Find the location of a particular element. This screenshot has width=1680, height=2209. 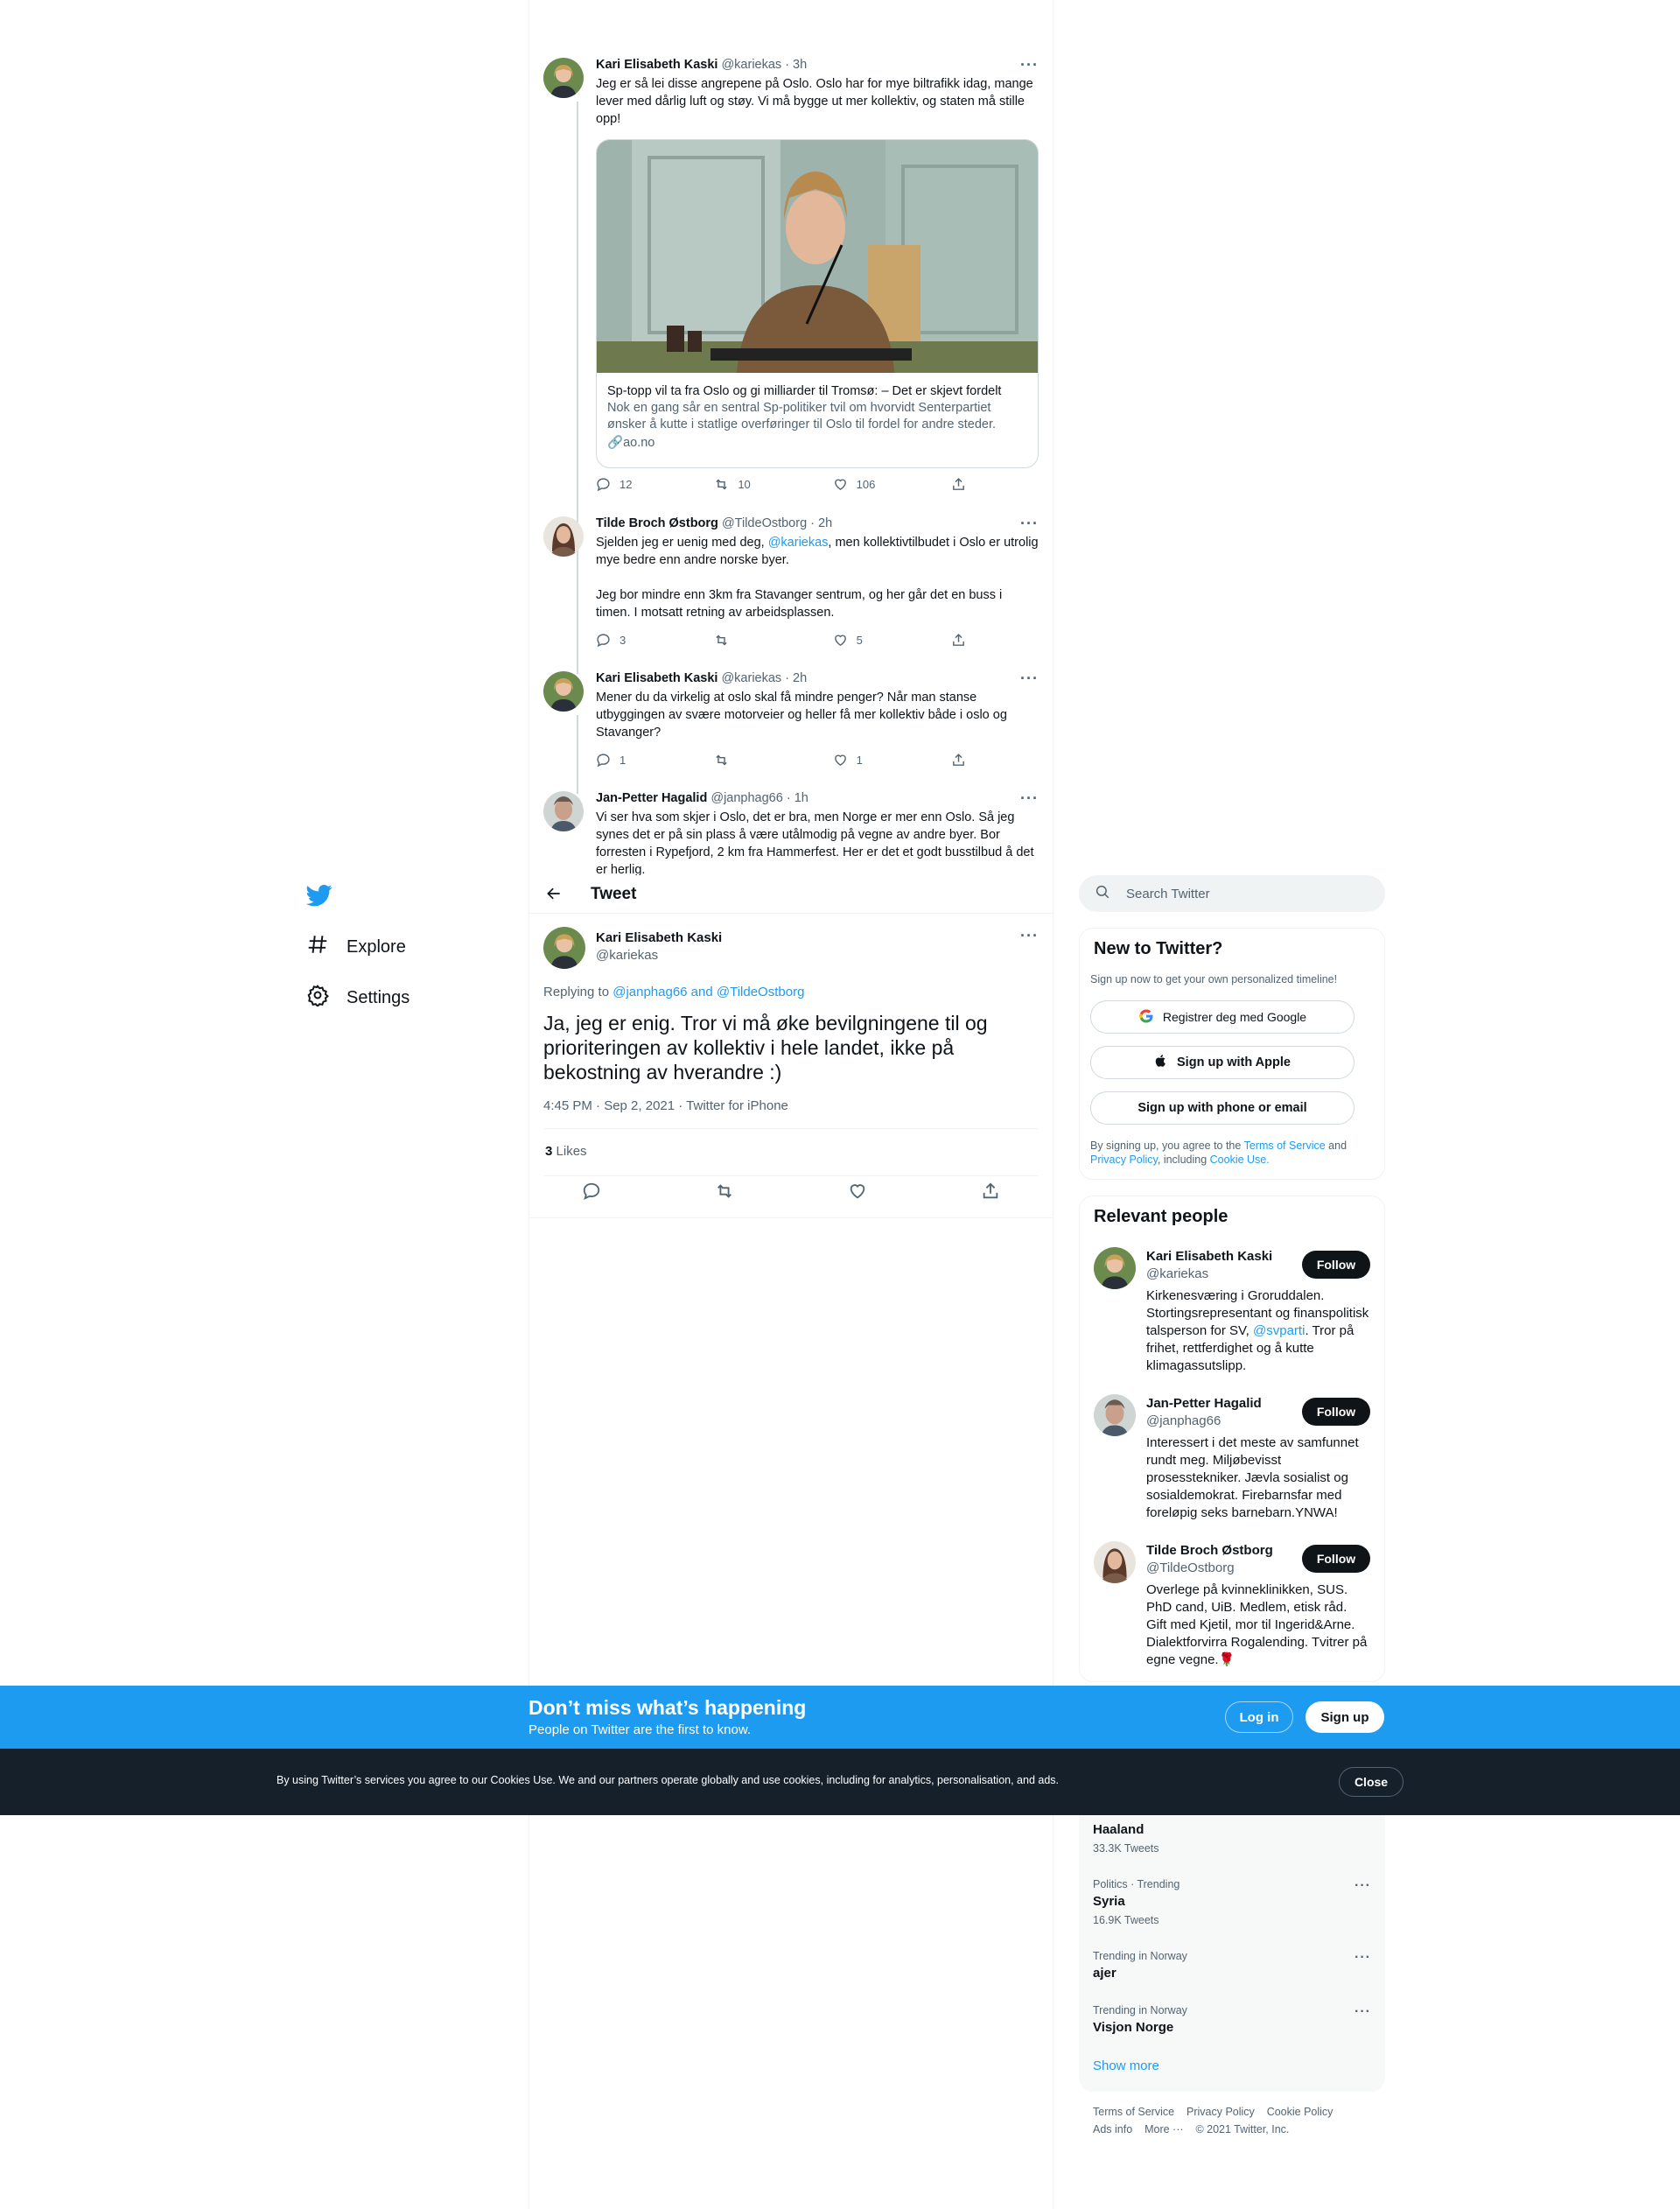

privacy-link: Privacy Policy is located at coordinates (1124, 1160).